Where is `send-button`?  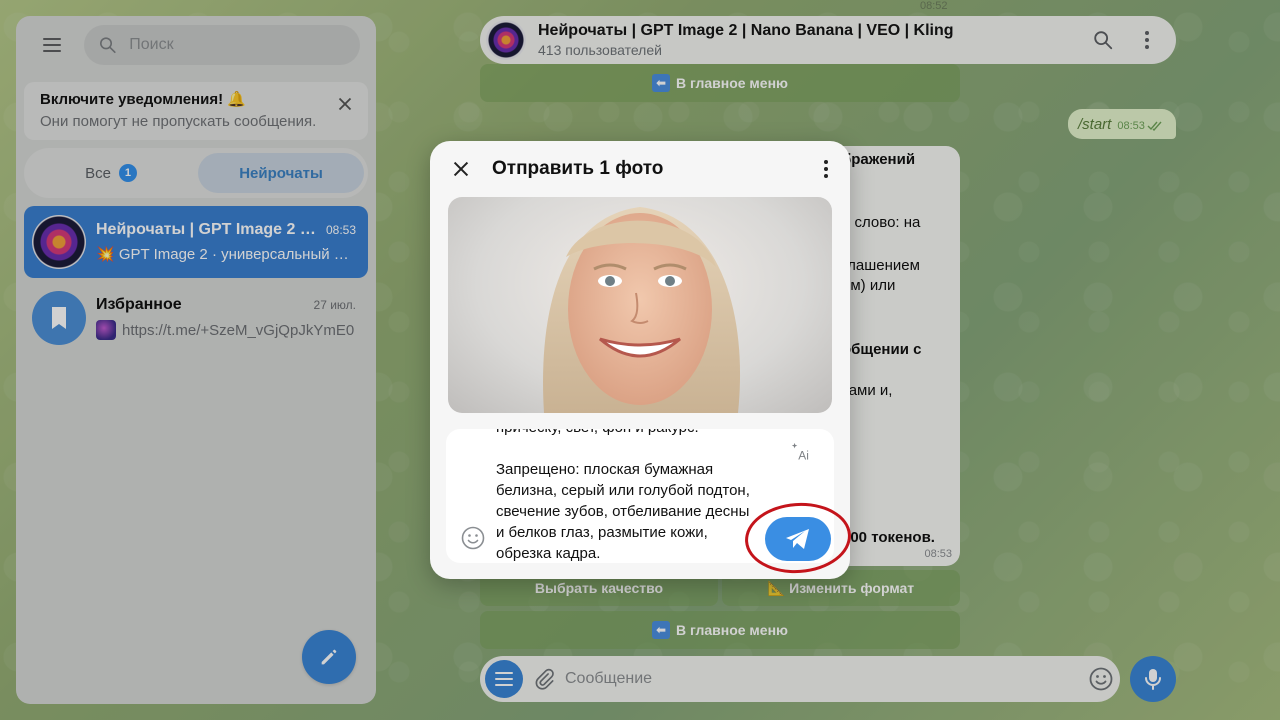 send-button is located at coordinates (798, 539).